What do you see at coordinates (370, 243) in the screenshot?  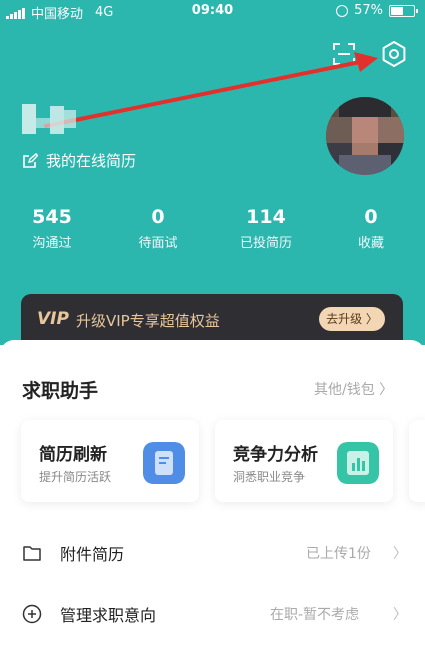 I see `stat-label: 收藏` at bounding box center [370, 243].